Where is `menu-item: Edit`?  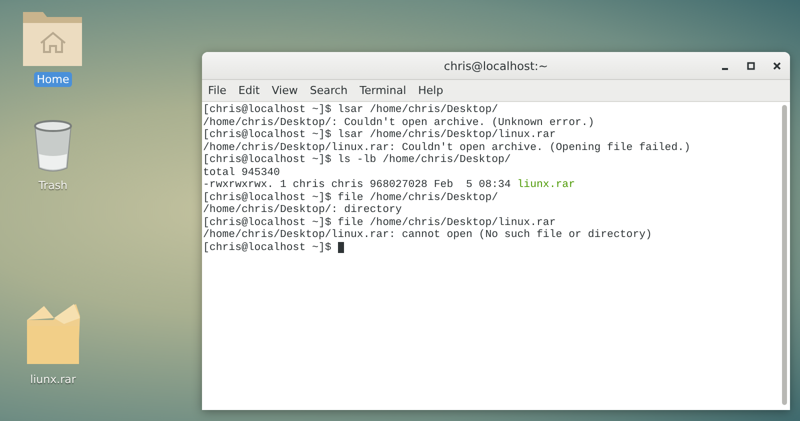
menu-item: Edit is located at coordinates (249, 90).